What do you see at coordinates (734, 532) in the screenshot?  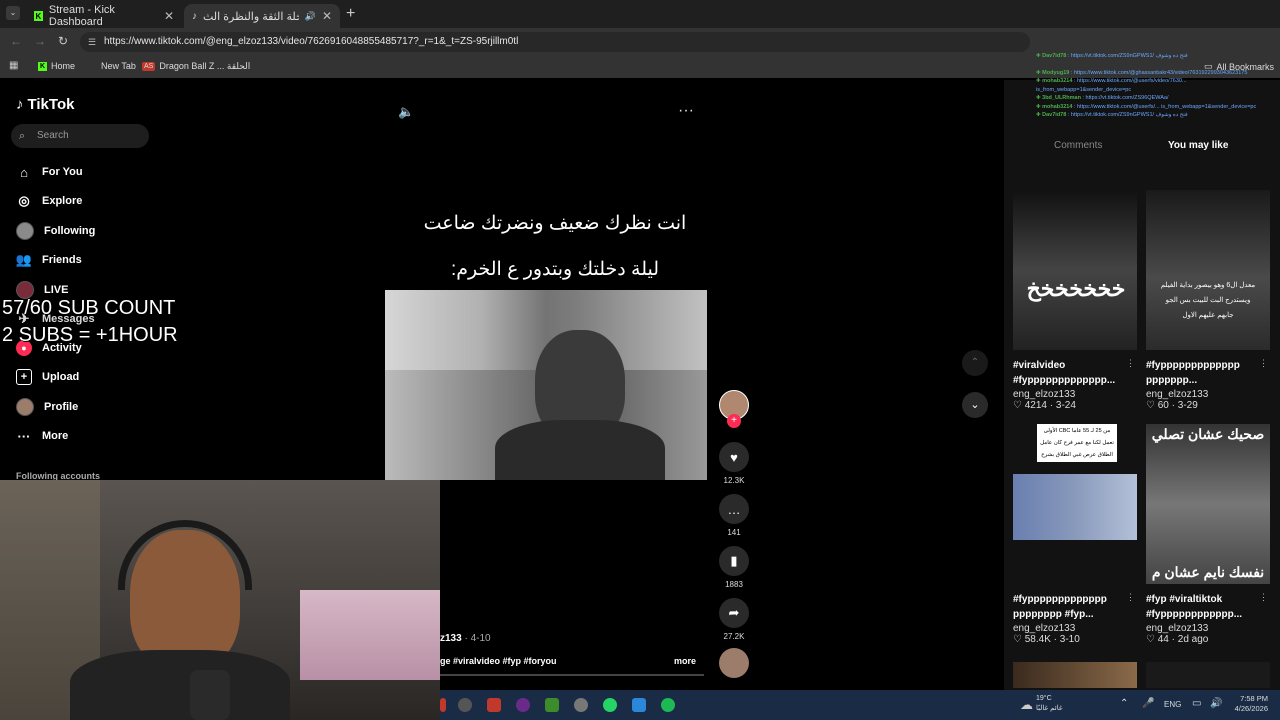 I see `comment-count: 141` at bounding box center [734, 532].